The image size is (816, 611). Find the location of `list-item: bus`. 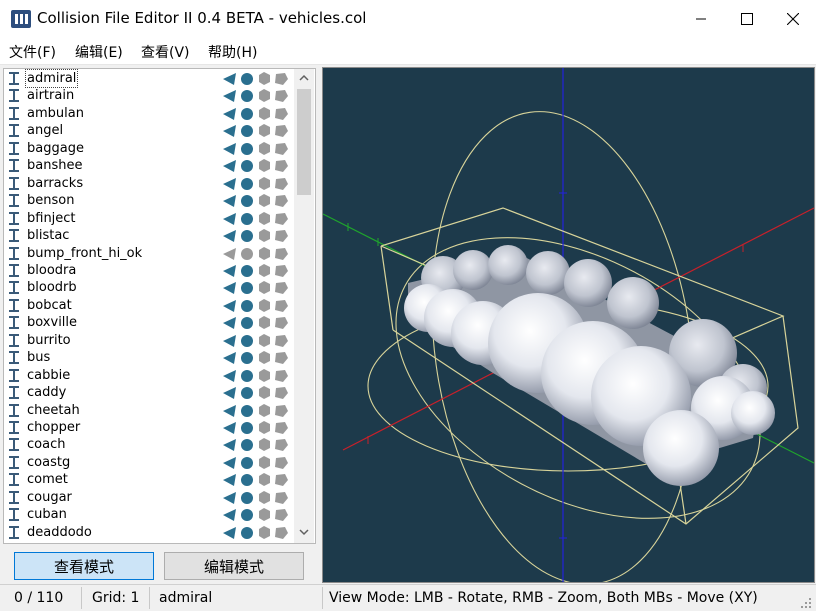

list-item: bus is located at coordinates (149, 357).